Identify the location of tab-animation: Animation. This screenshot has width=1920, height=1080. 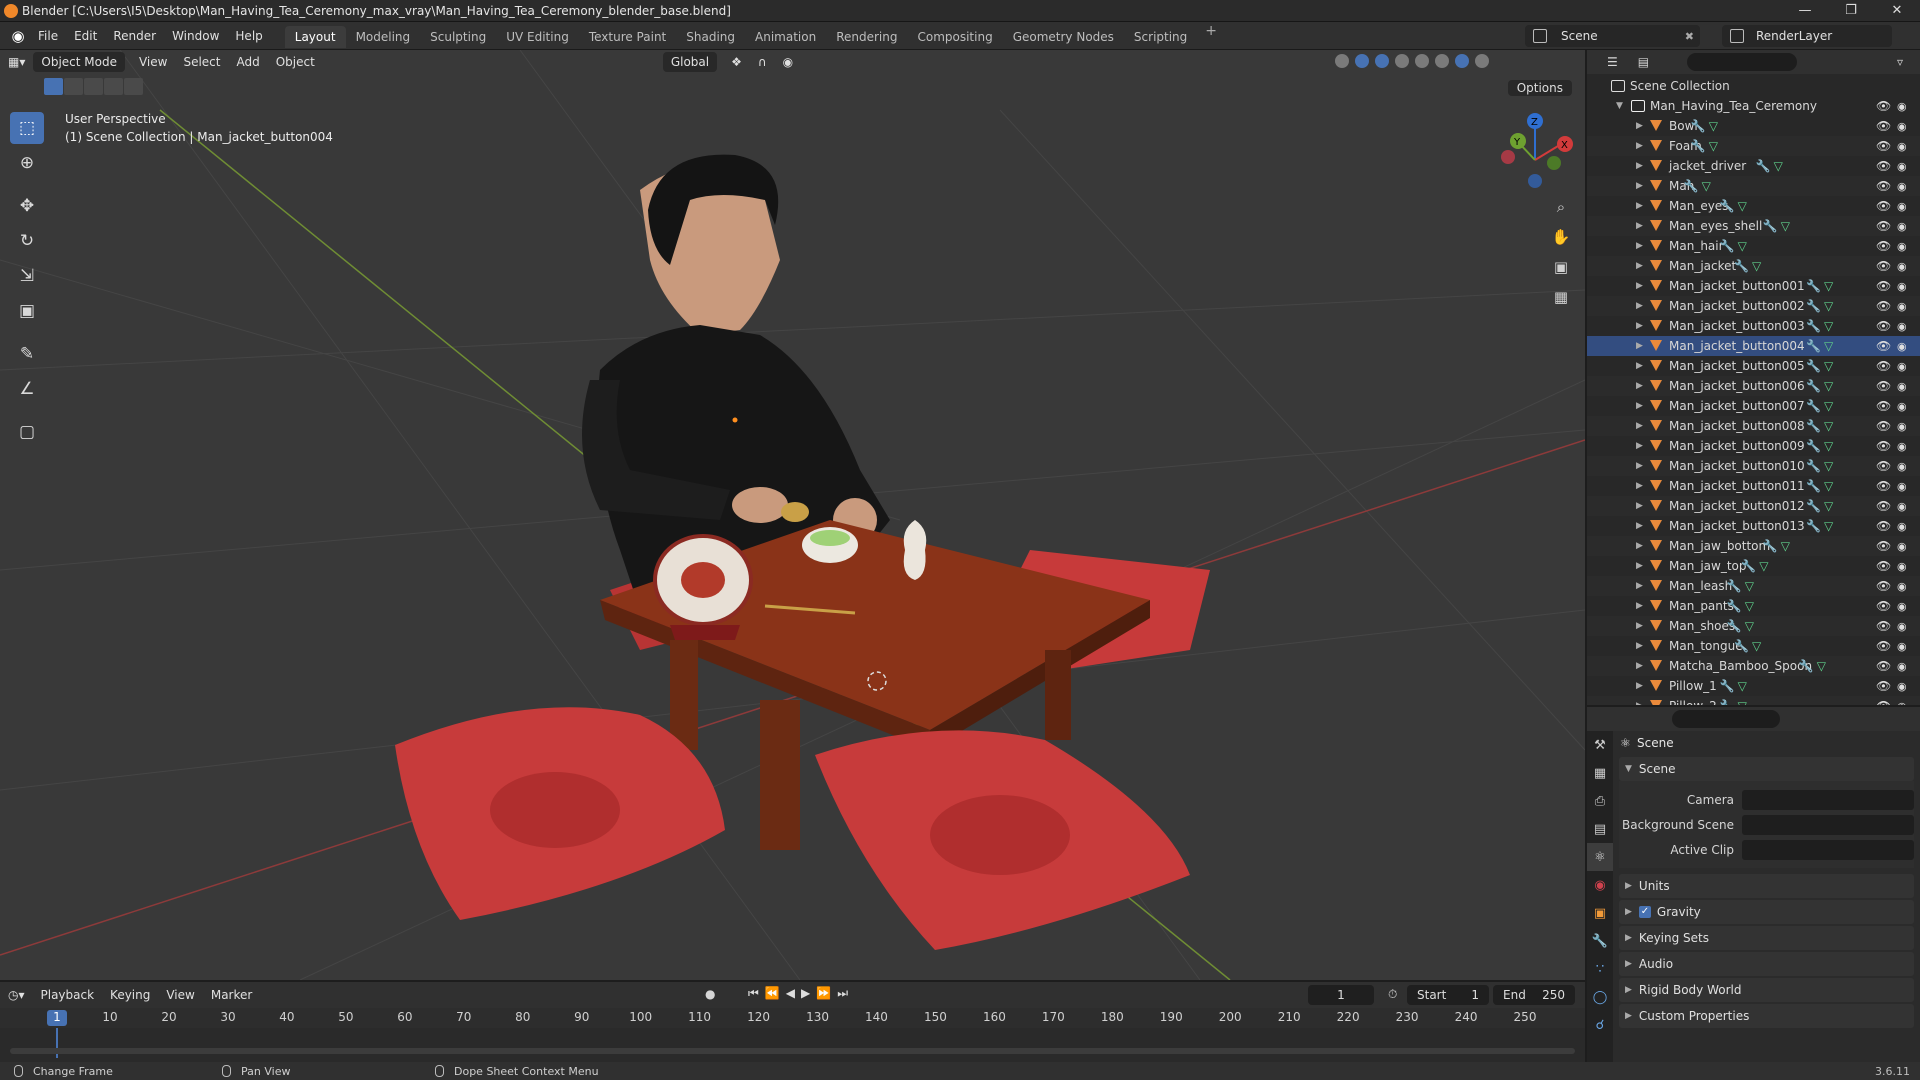
(785, 37).